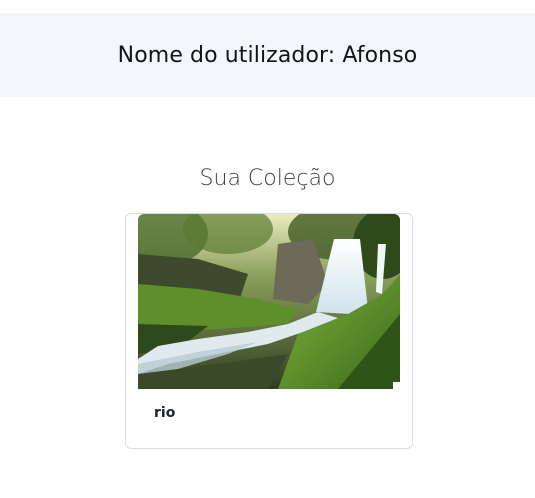 The image size is (535, 498). Describe the element at coordinates (165, 413) in the screenshot. I see `card-title: rio` at that location.